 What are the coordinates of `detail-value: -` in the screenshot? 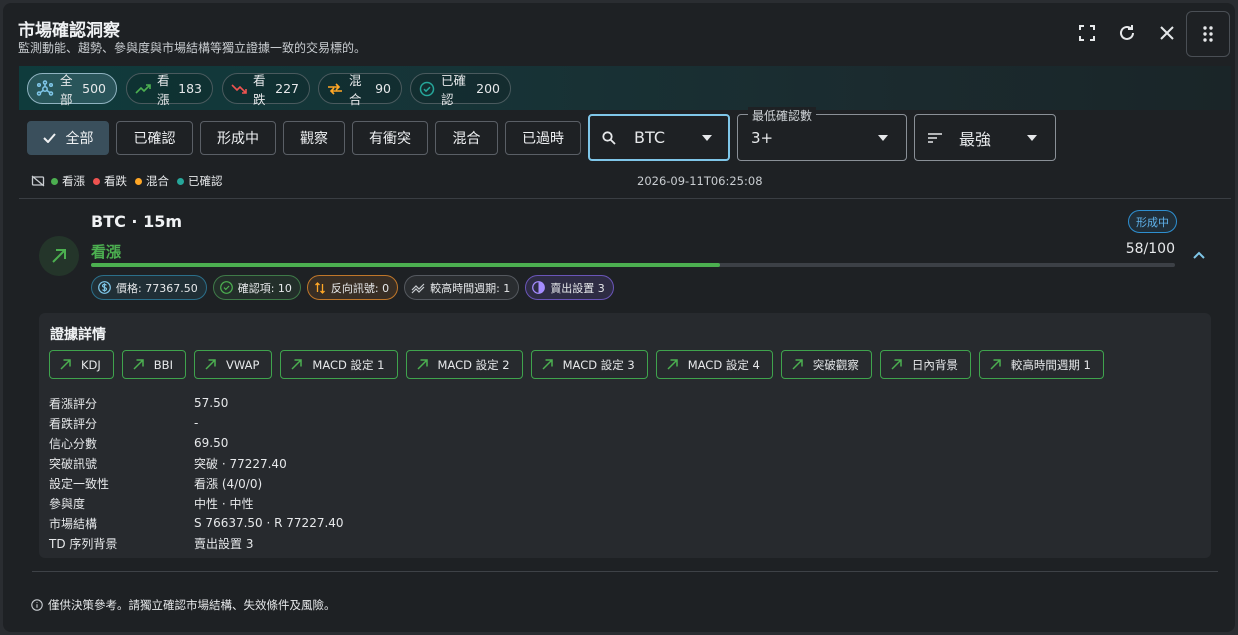 It's located at (196, 423).